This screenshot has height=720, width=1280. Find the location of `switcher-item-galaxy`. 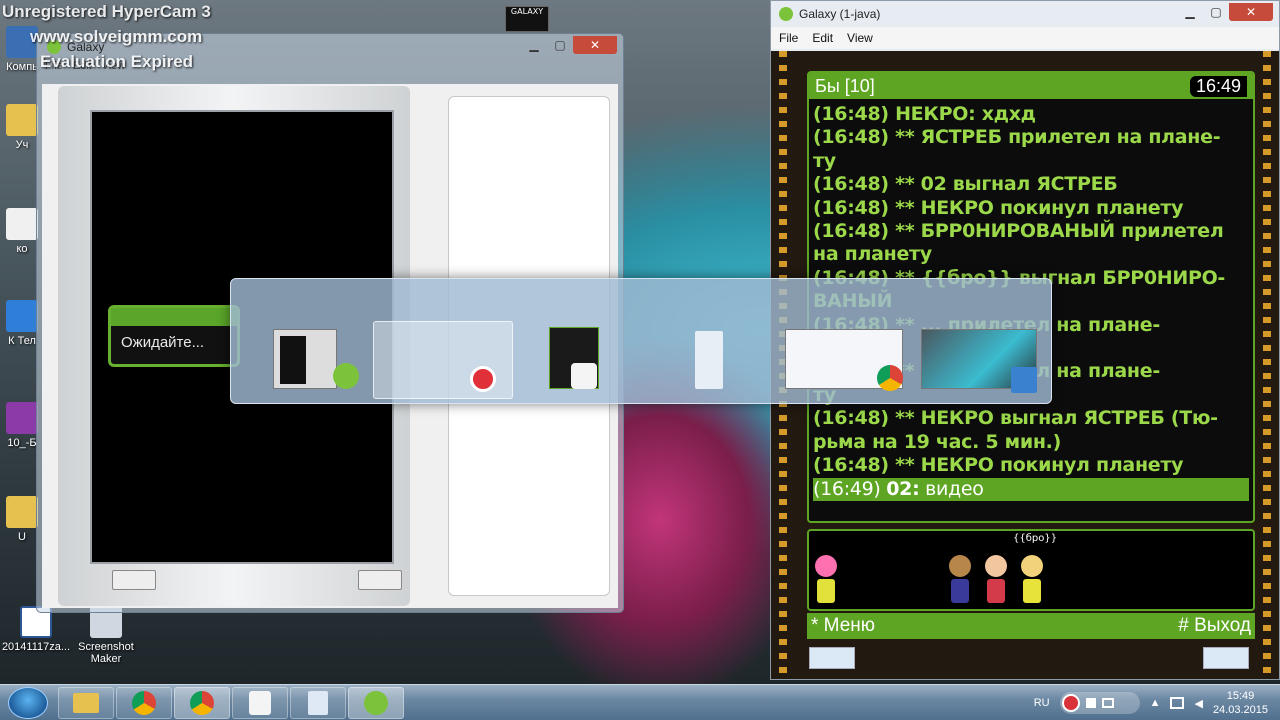

switcher-item-galaxy is located at coordinates (313, 360).